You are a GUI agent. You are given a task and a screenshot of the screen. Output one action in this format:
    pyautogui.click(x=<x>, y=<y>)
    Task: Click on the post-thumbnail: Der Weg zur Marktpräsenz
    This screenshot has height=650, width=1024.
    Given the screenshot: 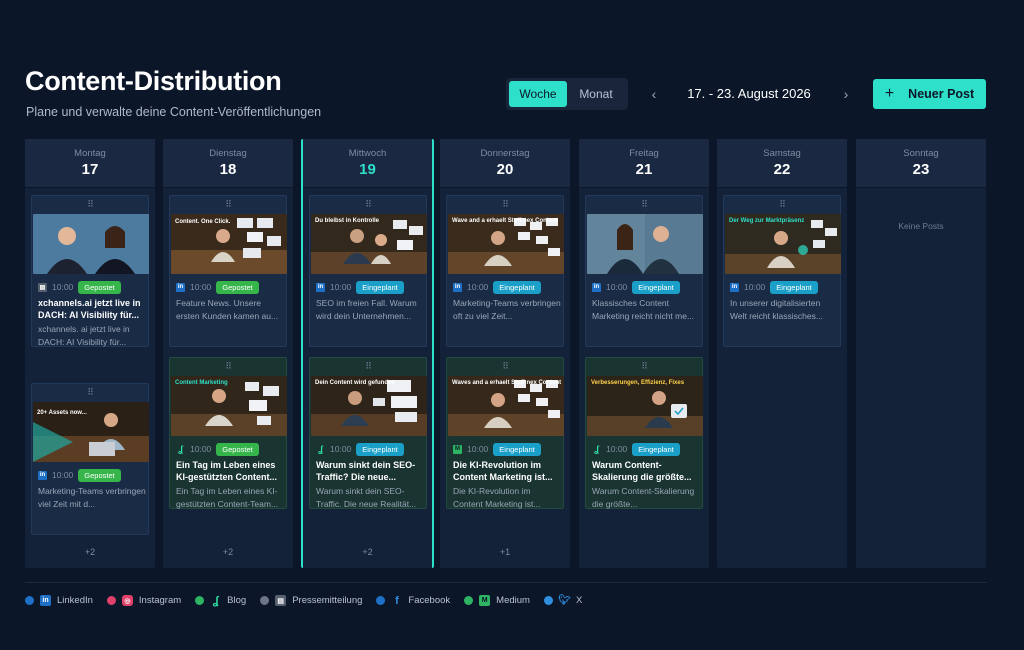 What is the action you would take?
    pyautogui.click(x=783, y=244)
    